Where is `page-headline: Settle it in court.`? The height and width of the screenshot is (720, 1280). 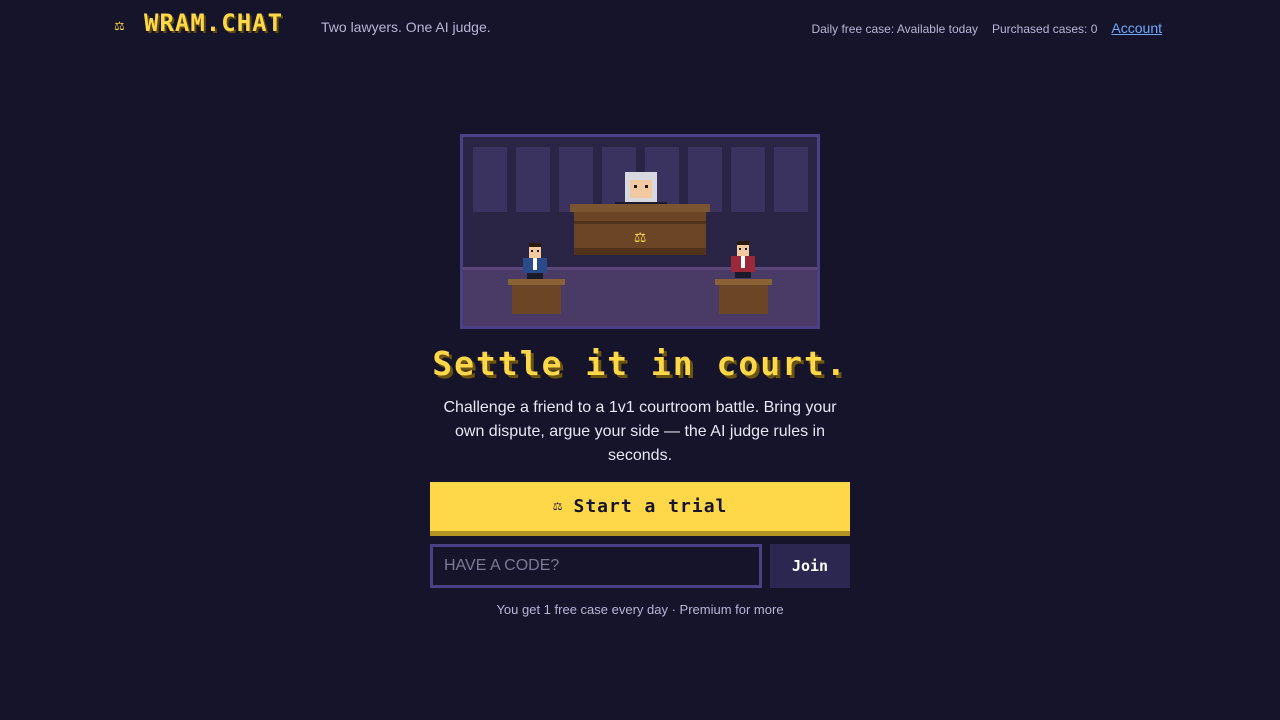 page-headline: Settle it in court. is located at coordinates (640, 363).